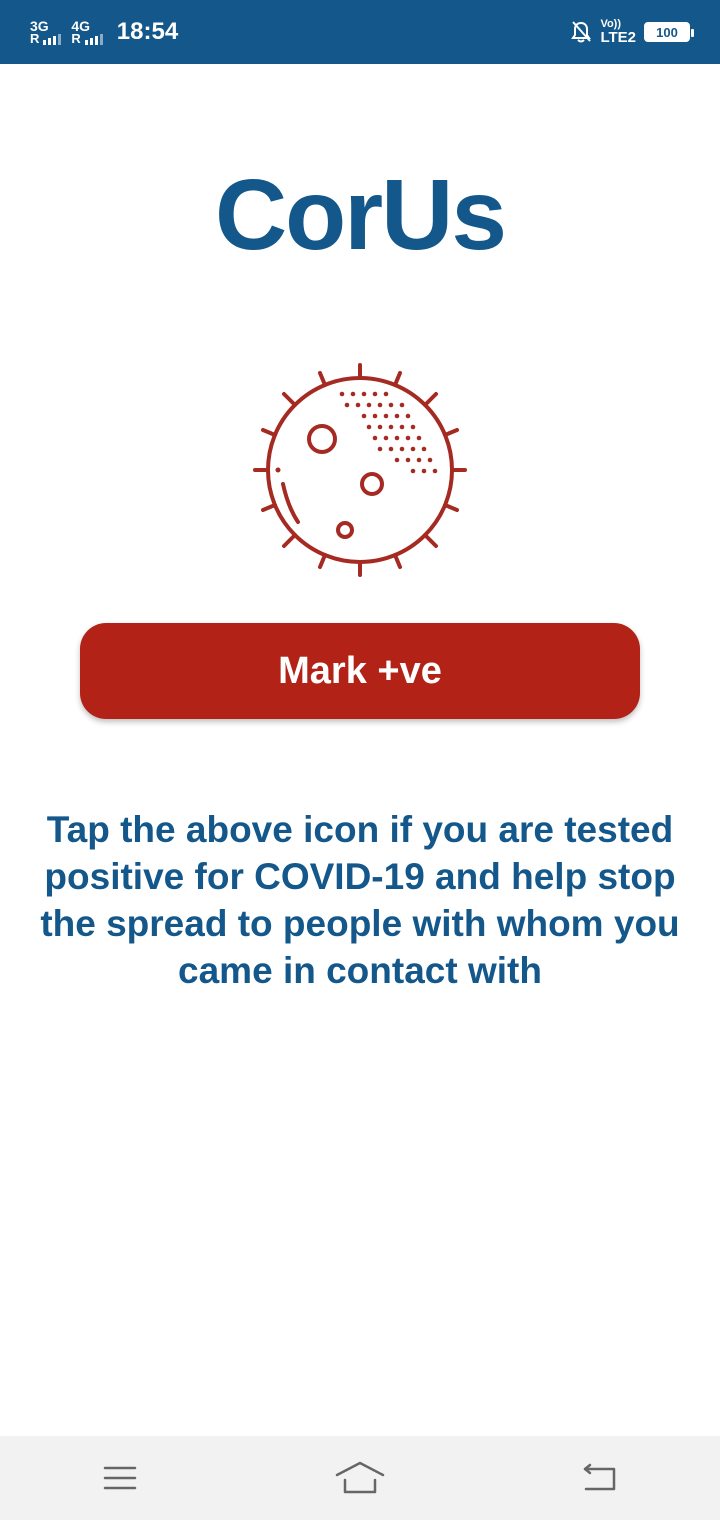 The height and width of the screenshot is (1520, 720). I want to click on menu-icon, so click(120, 1478).